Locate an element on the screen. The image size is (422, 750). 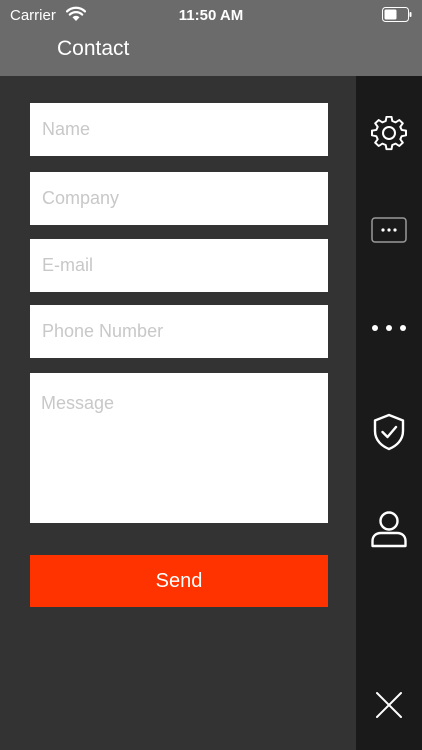
close-icon is located at coordinates (389, 705).